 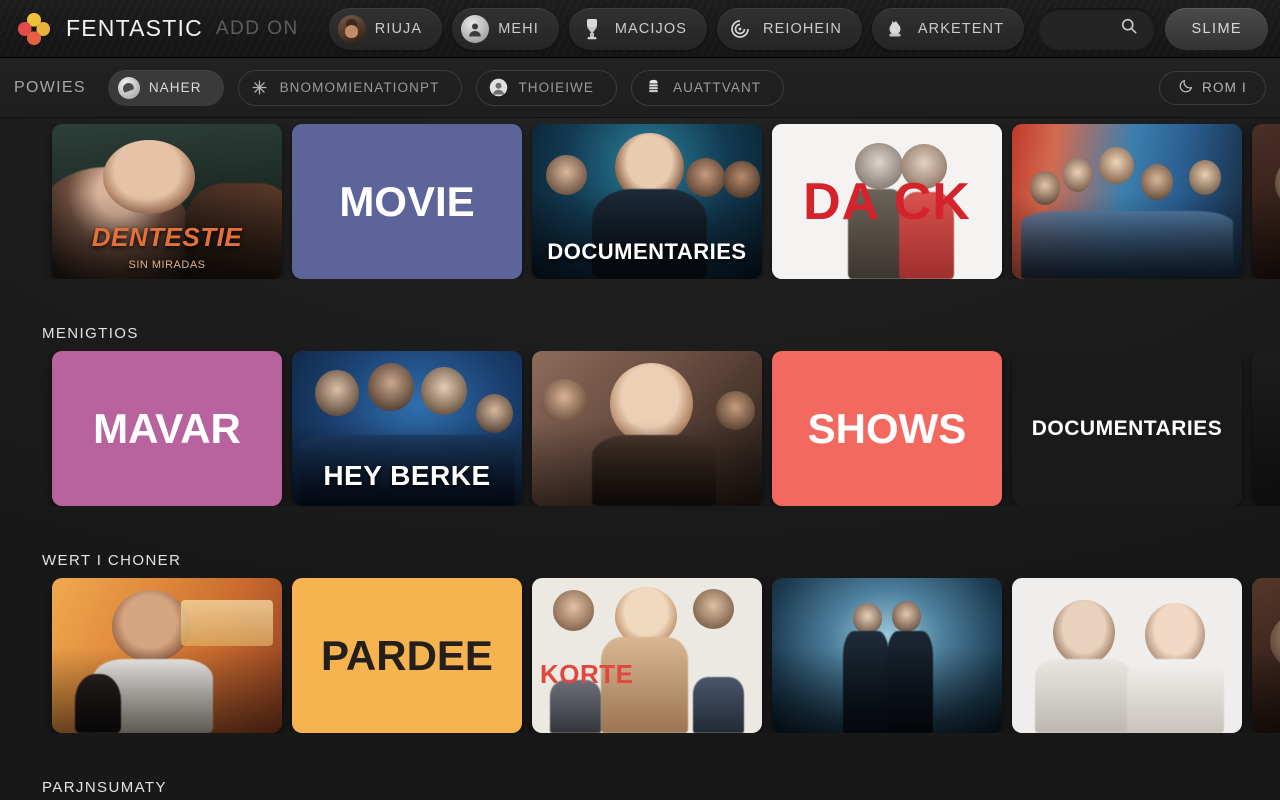 I want to click on flame-icon, so click(x=895, y=29).